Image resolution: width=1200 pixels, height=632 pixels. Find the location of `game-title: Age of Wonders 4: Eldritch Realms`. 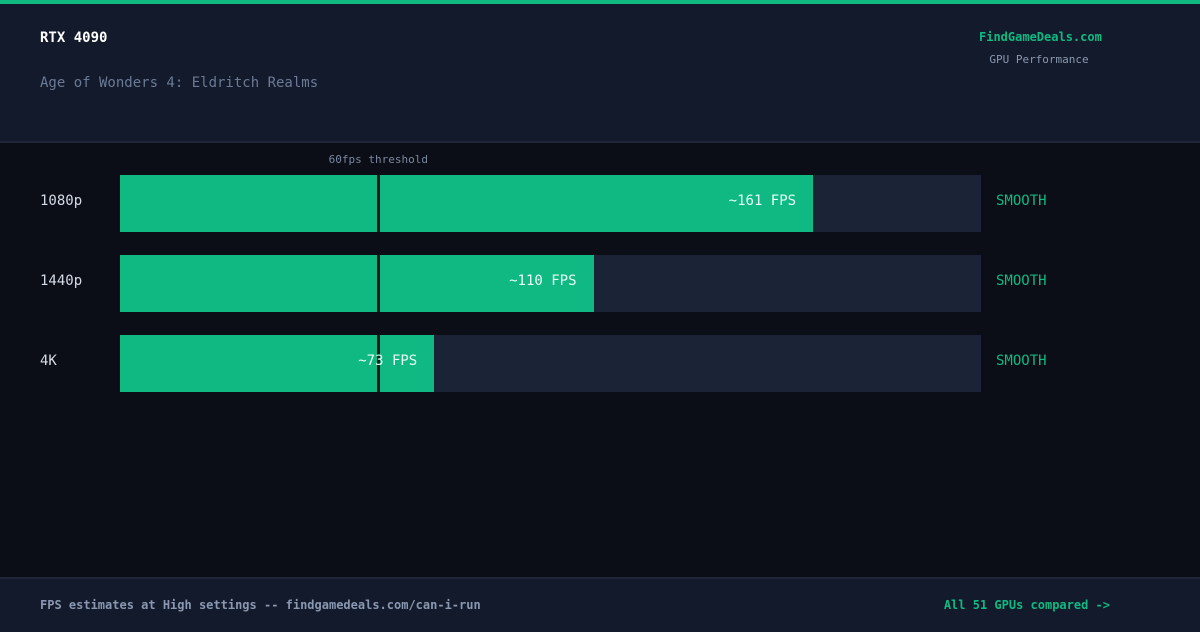

game-title: Age of Wonders 4: Eldritch Realms is located at coordinates (179, 83).